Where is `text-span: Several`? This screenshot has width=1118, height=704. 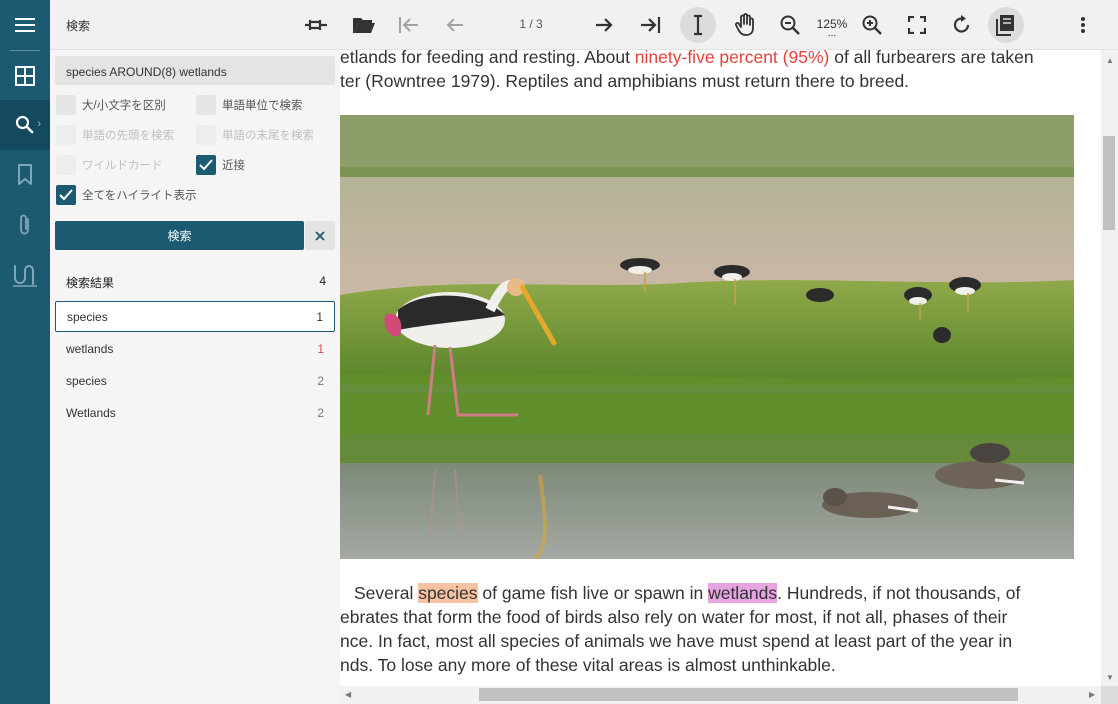
text-span: Several is located at coordinates (386, 593).